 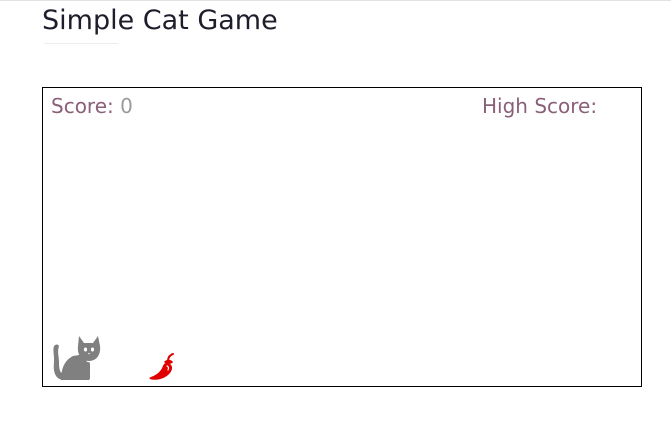 I want to click on cat-icon-graphic, so click(x=77, y=358).